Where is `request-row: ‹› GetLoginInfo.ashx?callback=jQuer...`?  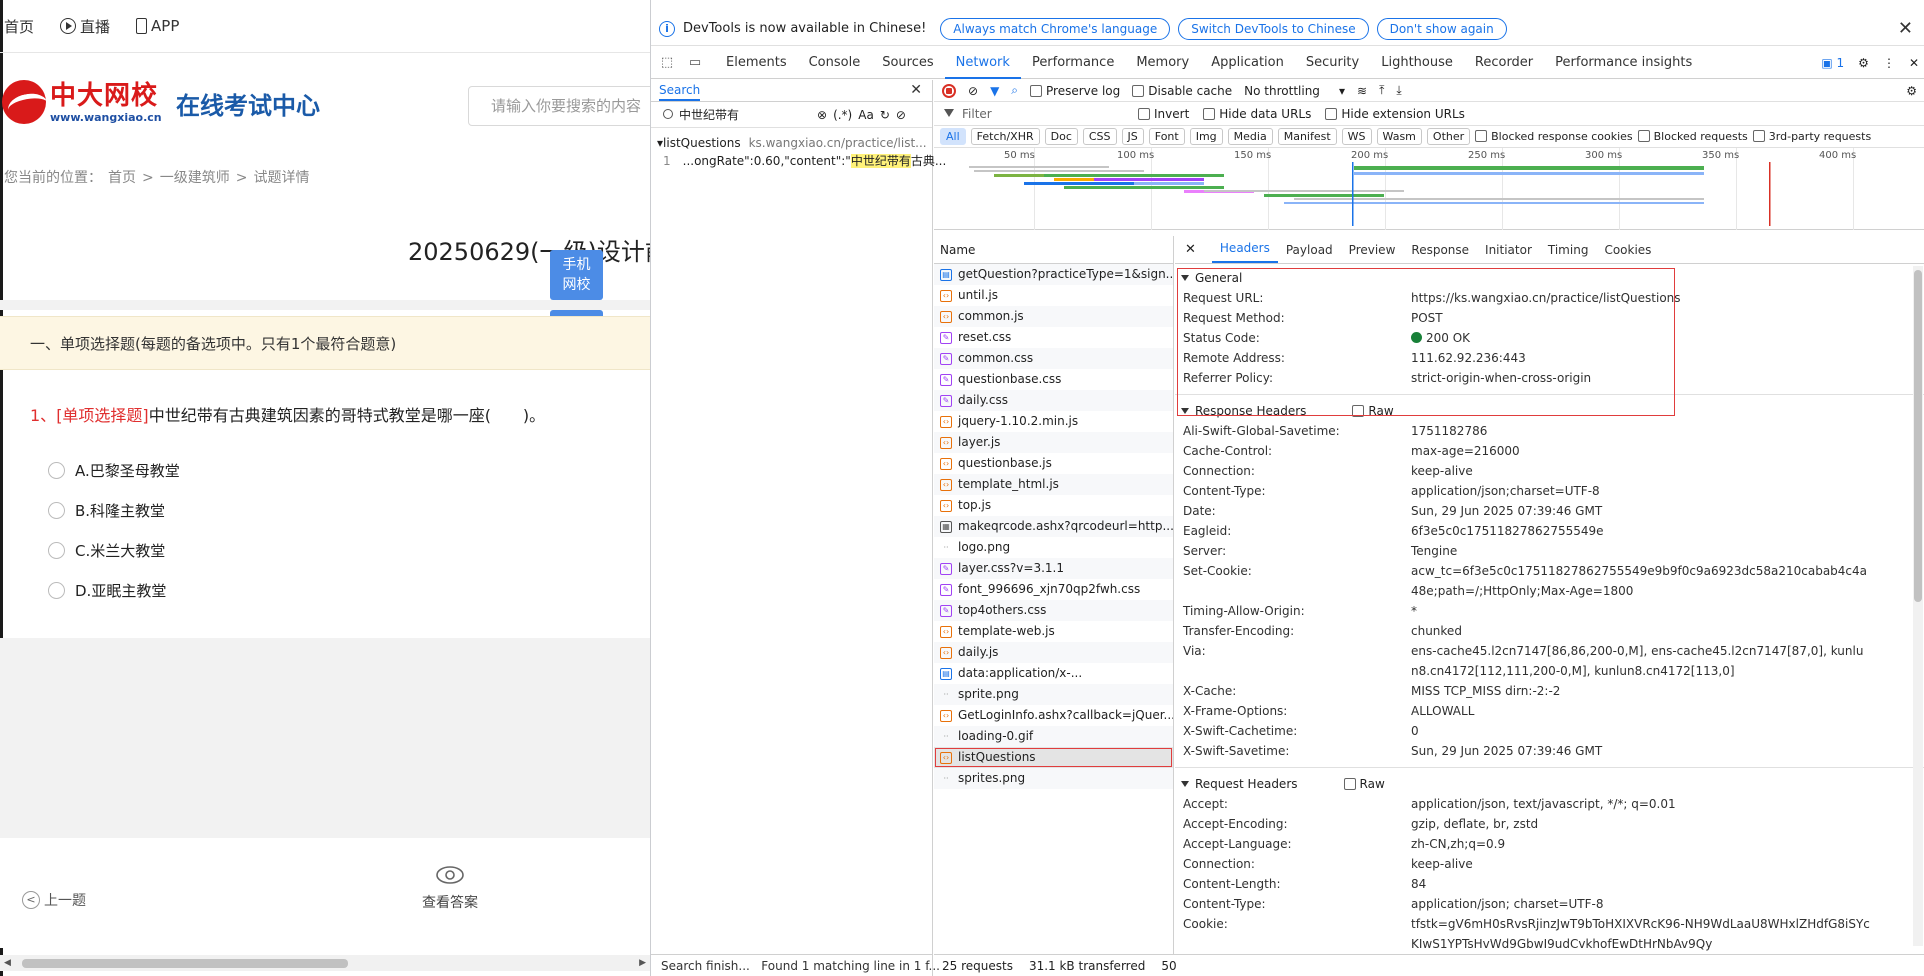 request-row: ‹› GetLoginInfo.ashx?callback=jQuer... is located at coordinates (1053, 715).